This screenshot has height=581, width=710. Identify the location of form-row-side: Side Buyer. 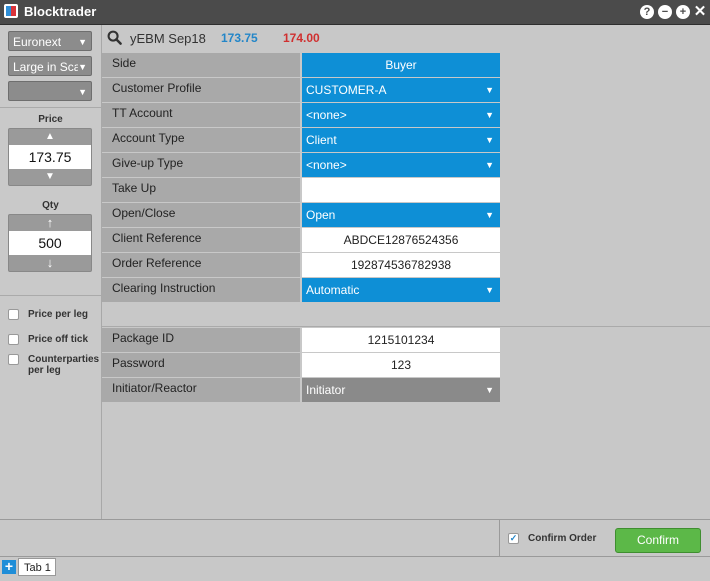
(301, 65).